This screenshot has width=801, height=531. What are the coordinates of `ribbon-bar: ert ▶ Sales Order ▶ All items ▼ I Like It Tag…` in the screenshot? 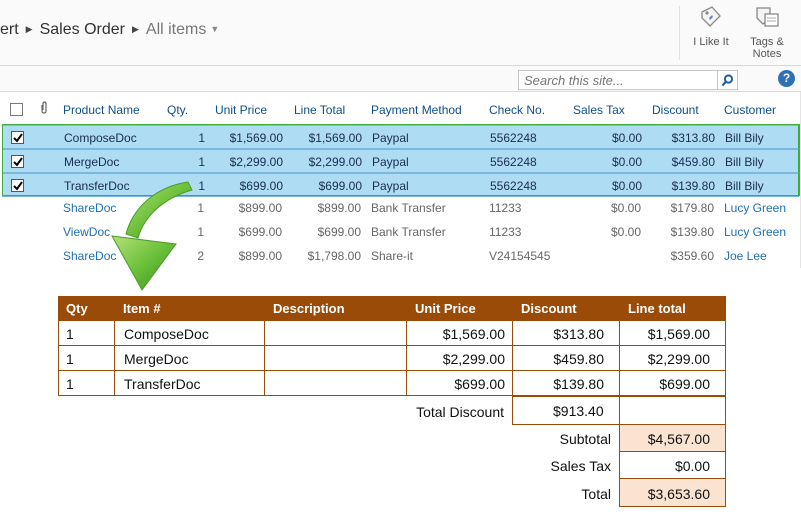 It's located at (400, 33).